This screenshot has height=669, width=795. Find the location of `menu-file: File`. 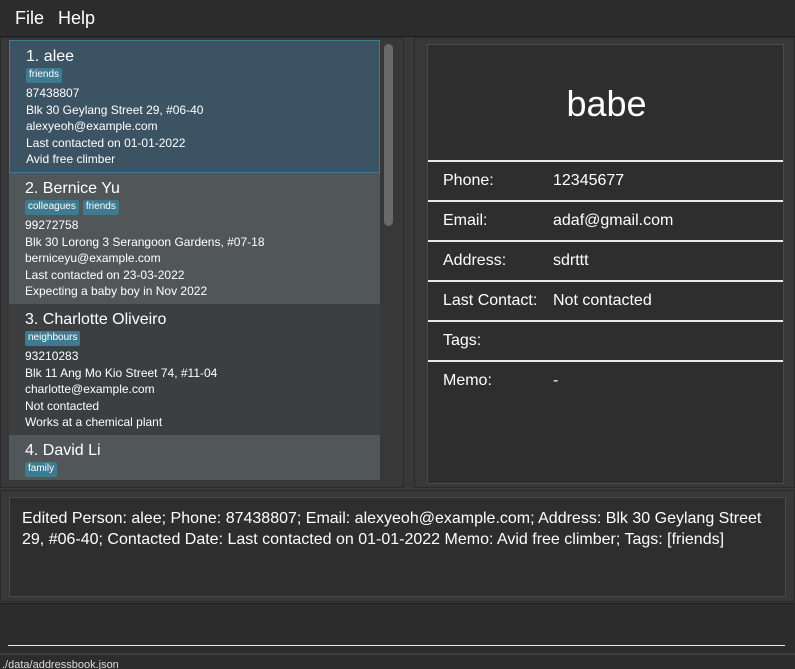

menu-file: File is located at coordinates (29, 18).